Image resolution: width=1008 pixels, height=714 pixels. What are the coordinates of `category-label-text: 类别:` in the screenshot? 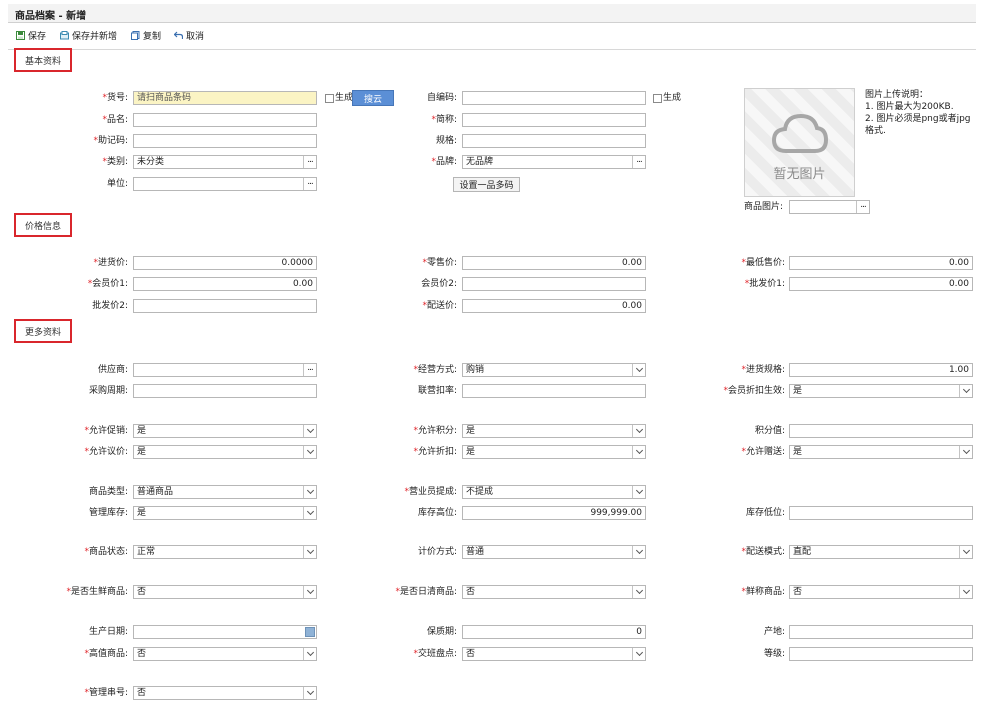 It's located at (117, 162).